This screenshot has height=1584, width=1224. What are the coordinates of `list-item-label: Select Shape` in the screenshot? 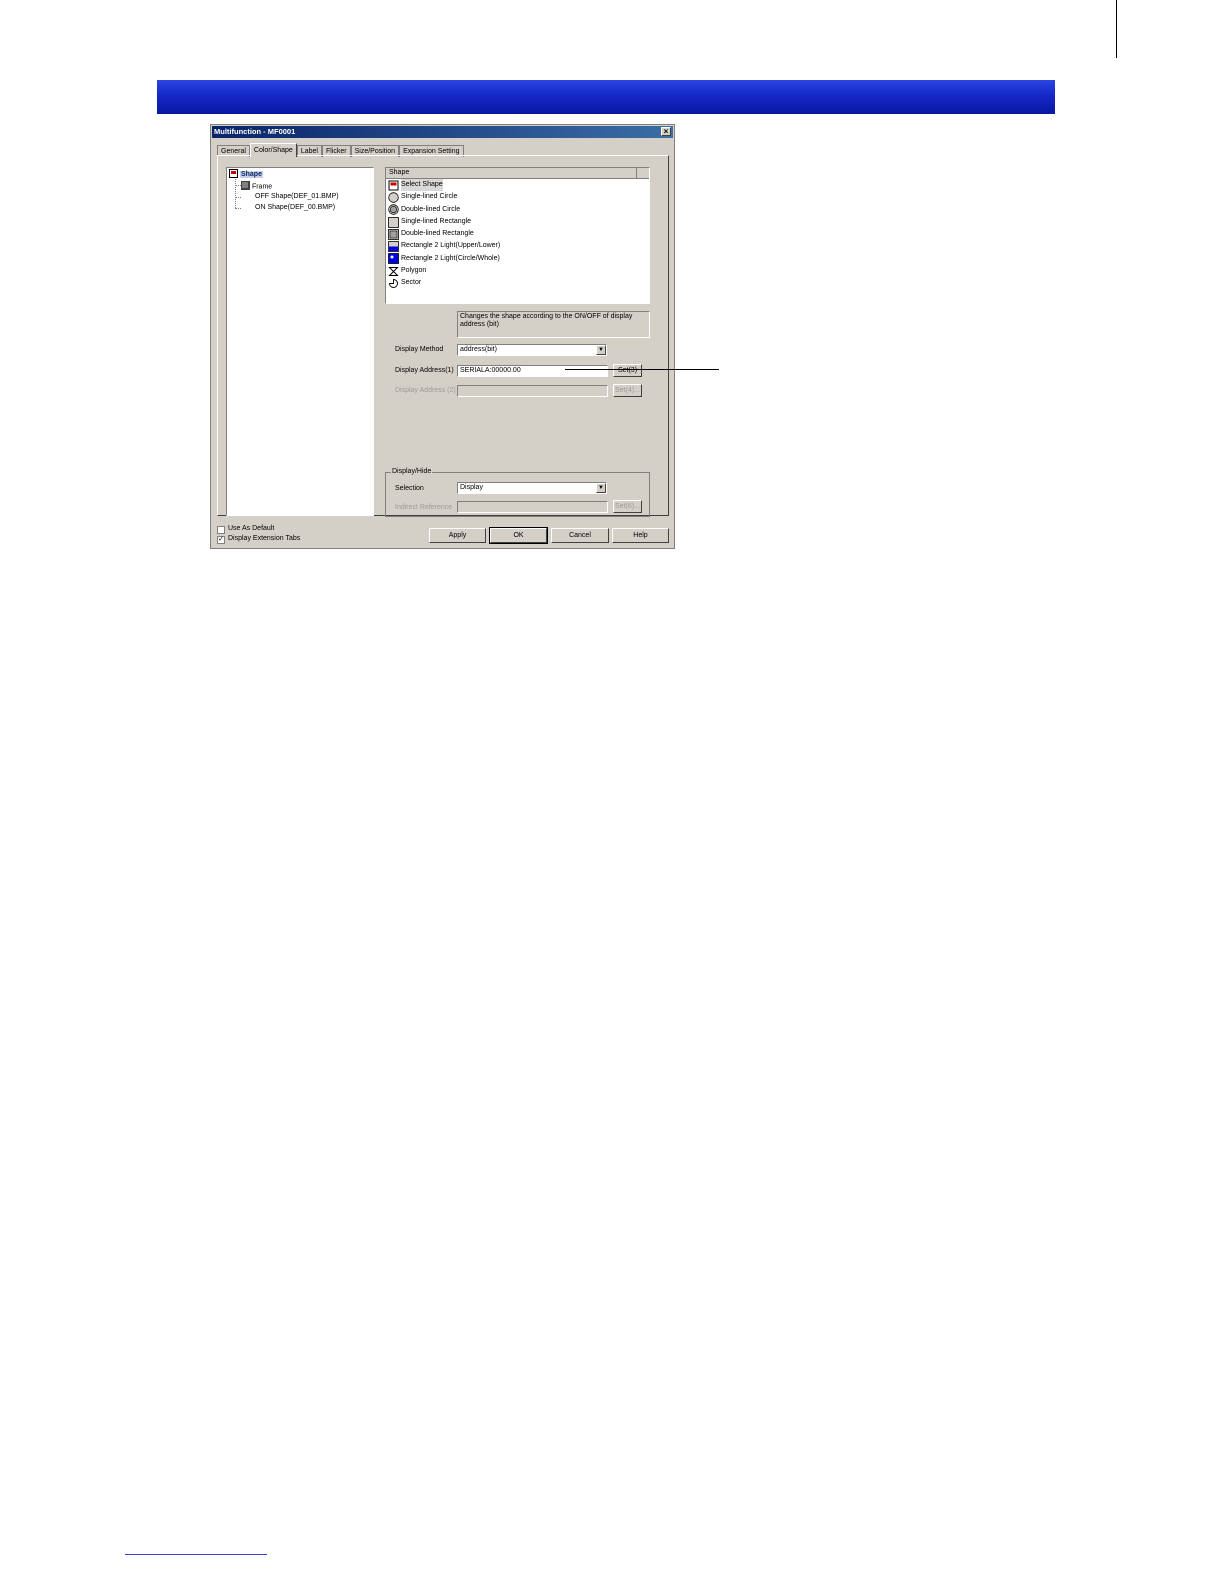 It's located at (422, 185).